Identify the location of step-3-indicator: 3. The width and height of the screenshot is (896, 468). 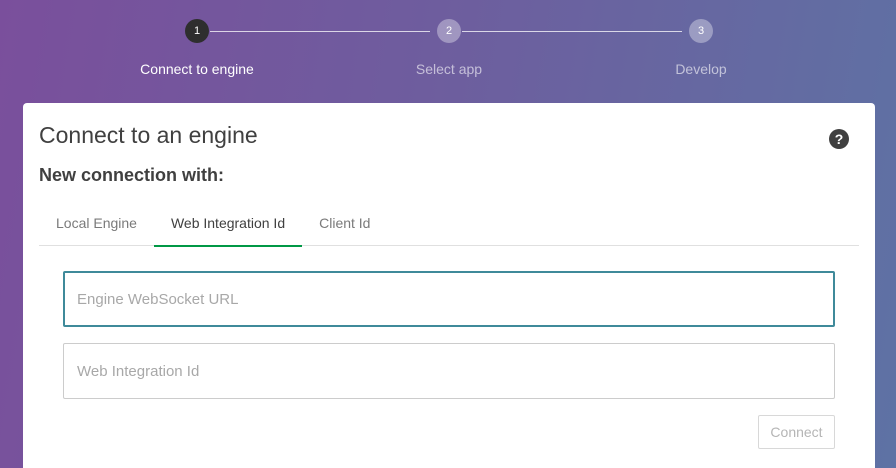
(701, 31).